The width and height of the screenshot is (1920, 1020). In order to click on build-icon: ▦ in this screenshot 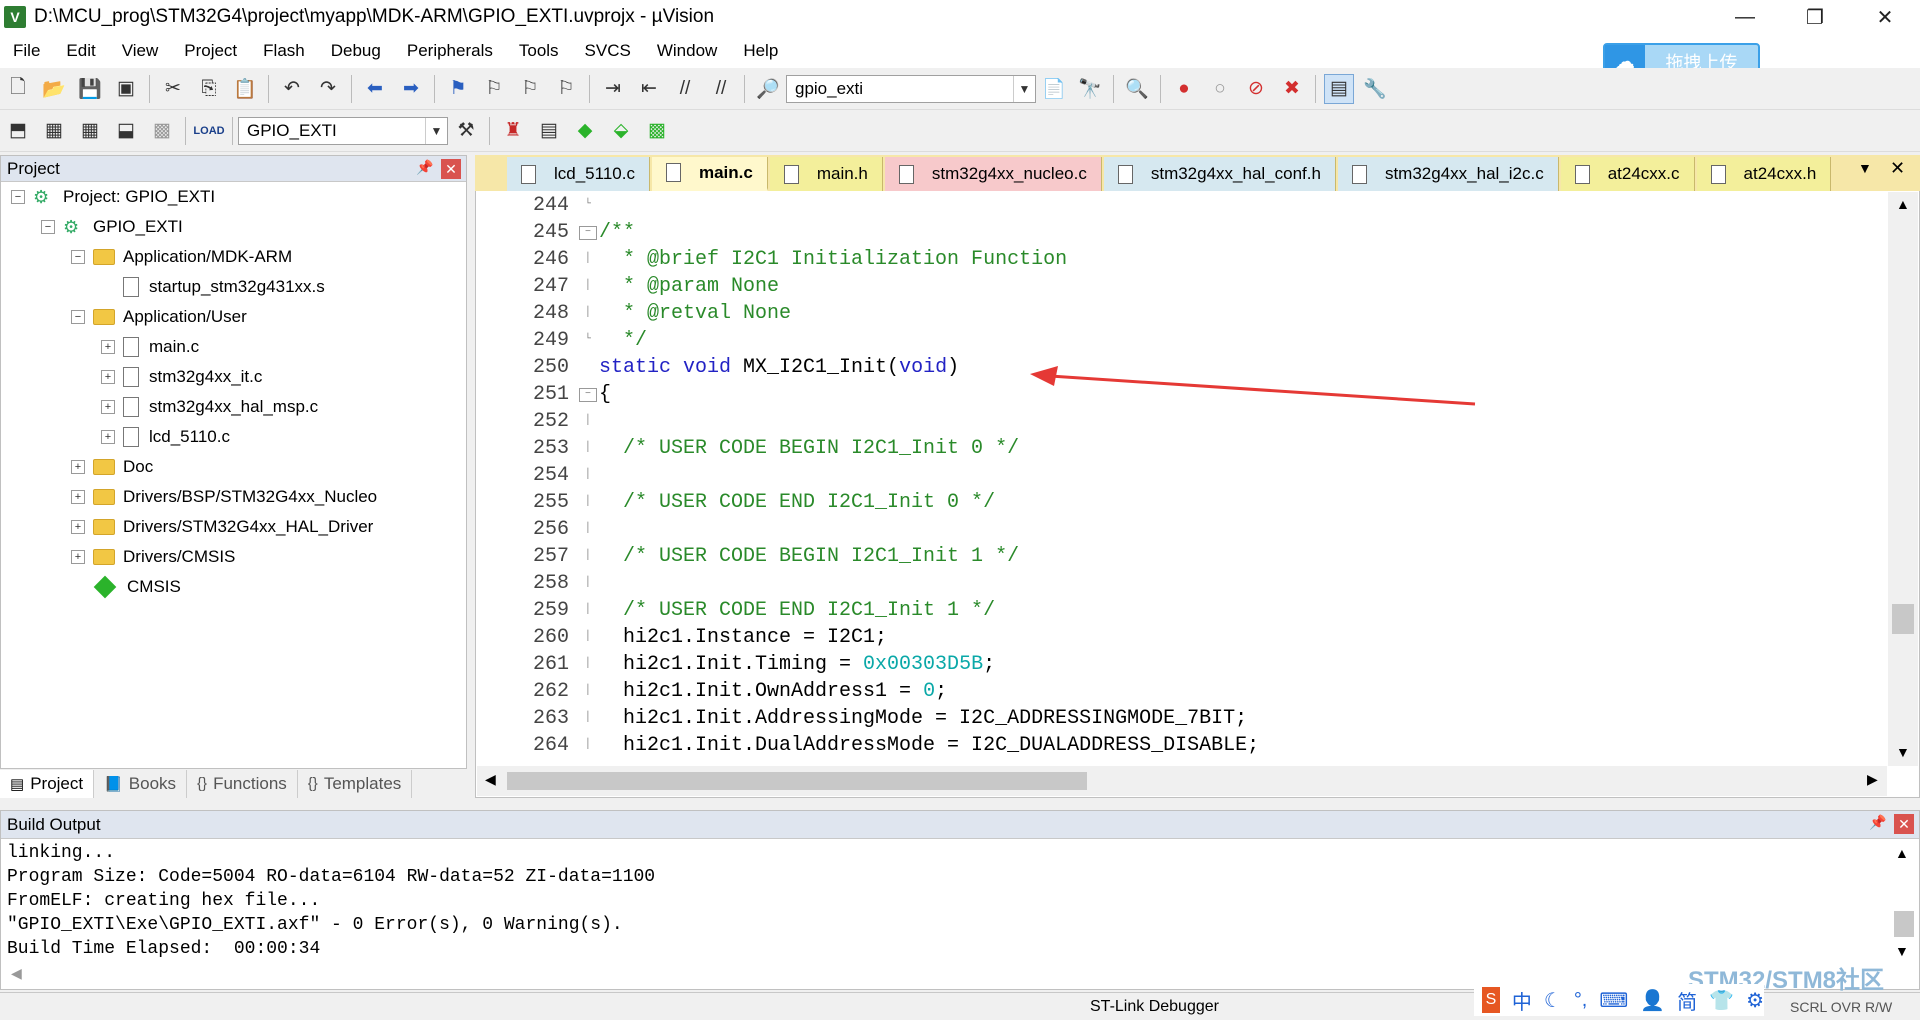, I will do `click(54, 131)`.